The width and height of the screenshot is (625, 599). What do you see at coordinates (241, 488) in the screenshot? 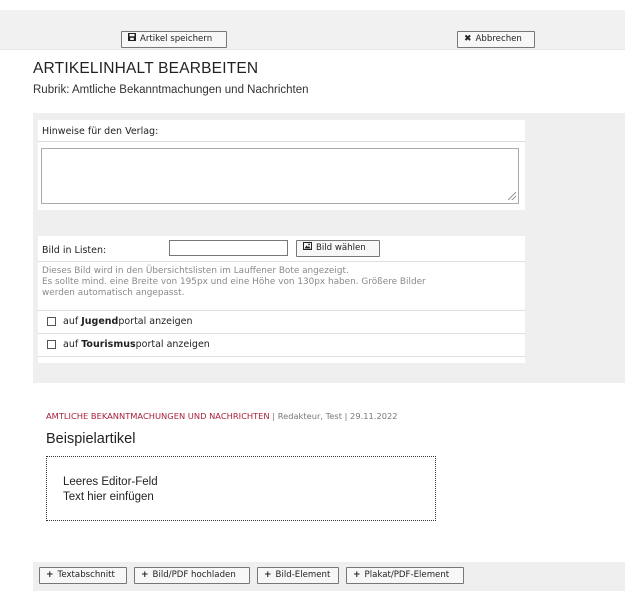
I see `editor-field: Leeres Editor-Feld Text hier einfügen` at bounding box center [241, 488].